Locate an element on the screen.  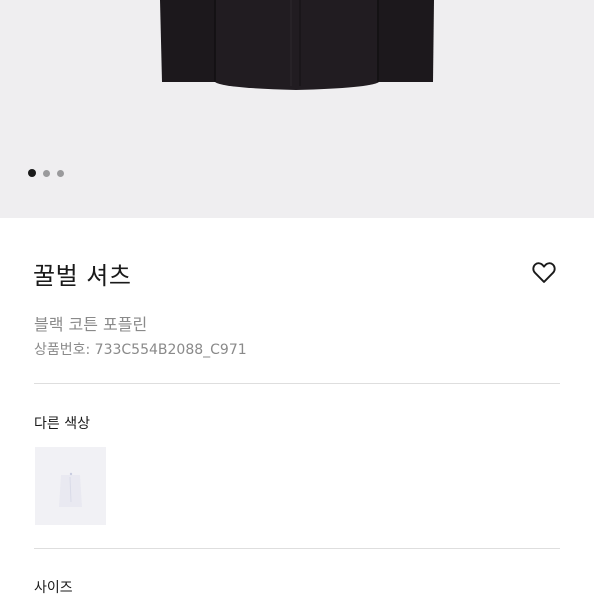
size-label: 사이즈 is located at coordinates (53, 587).